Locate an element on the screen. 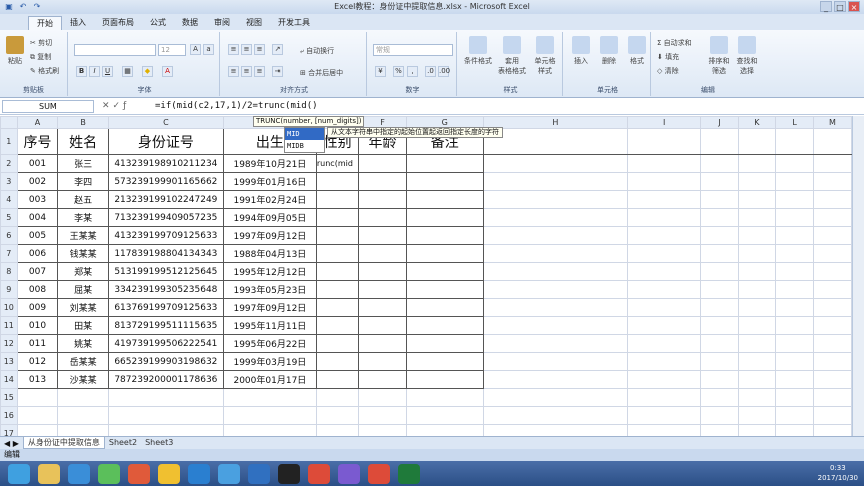 Image resolution: width=864 pixels, height=486 pixels. active-edit-cell: runc(mid is located at coordinates (337, 163).